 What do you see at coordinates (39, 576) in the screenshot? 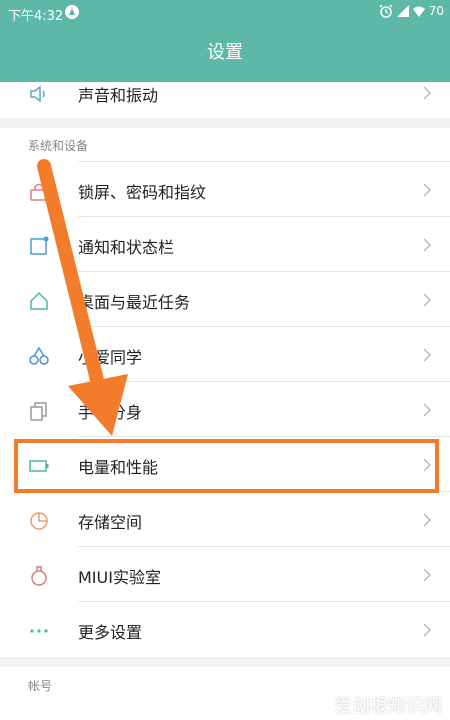
I see `lab-icon` at bounding box center [39, 576].